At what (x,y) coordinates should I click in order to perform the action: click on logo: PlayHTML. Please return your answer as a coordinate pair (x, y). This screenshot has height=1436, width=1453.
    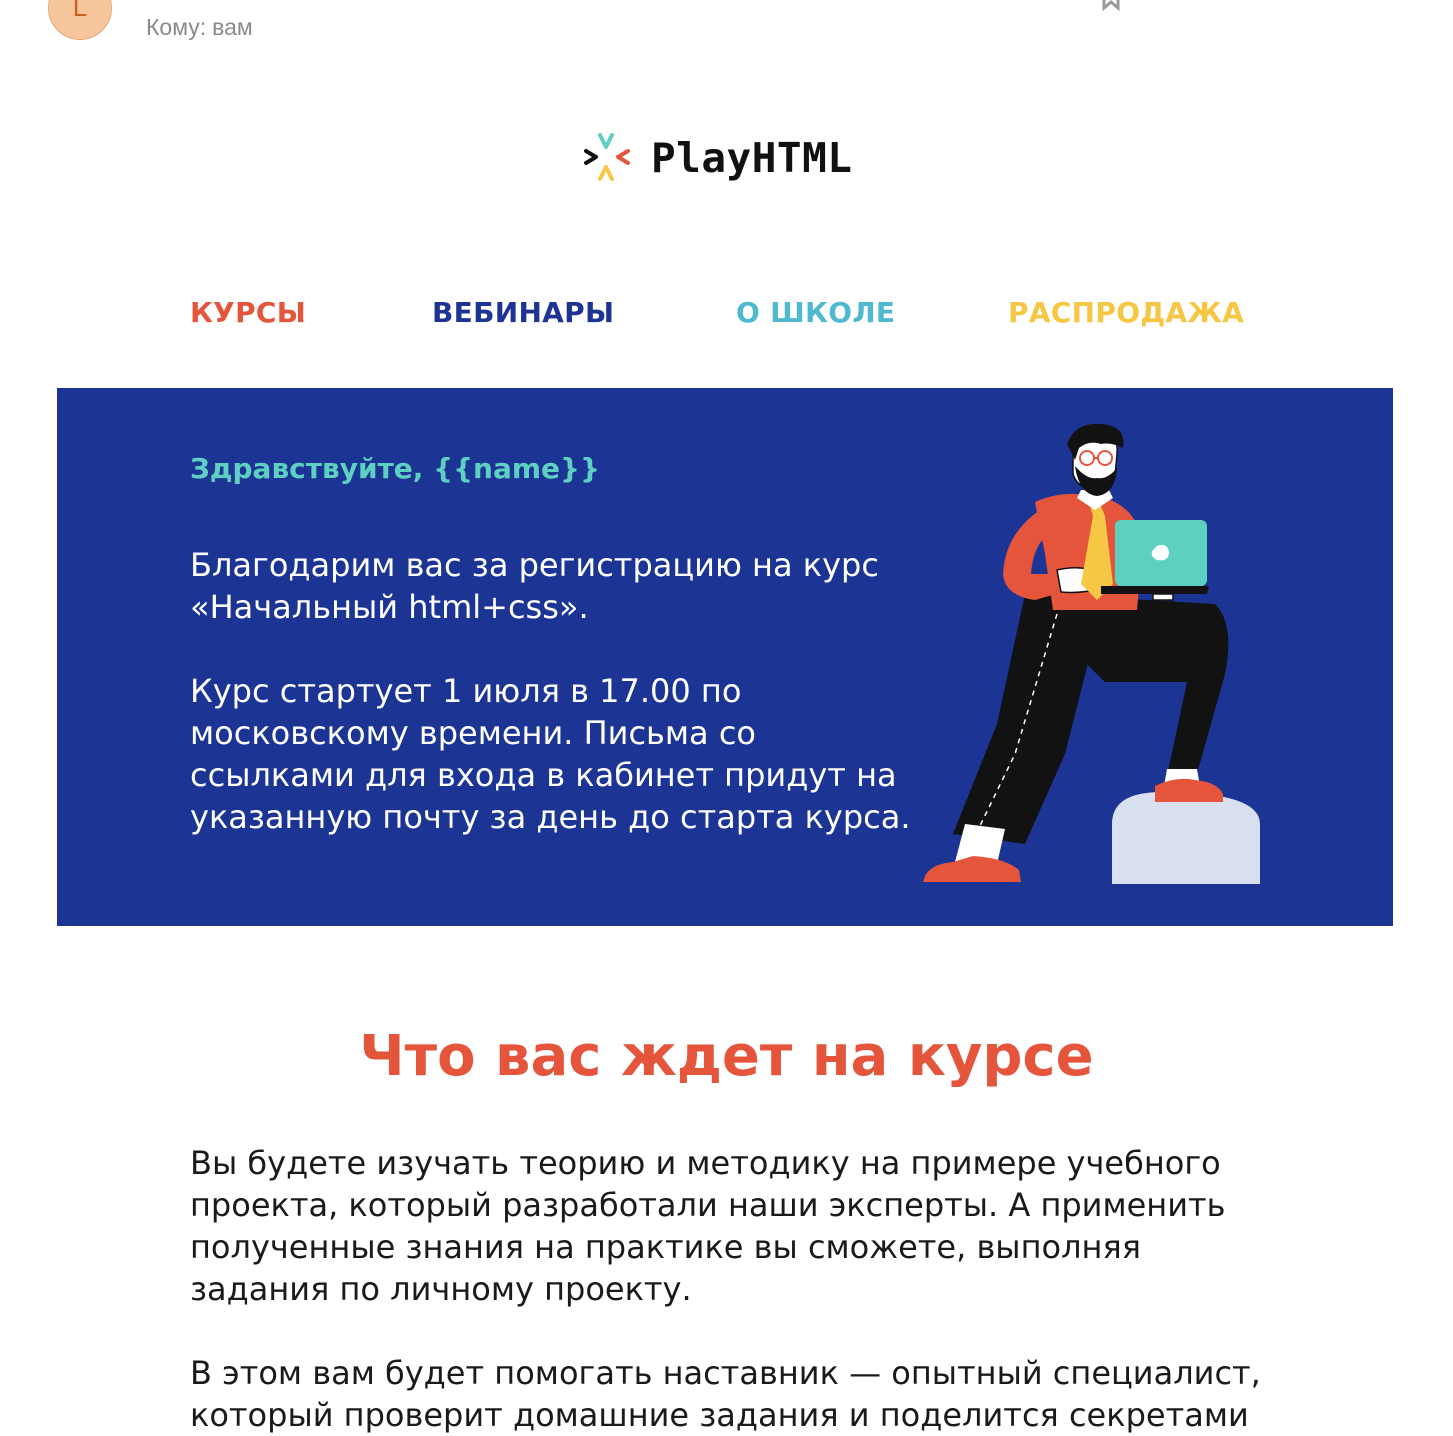
    Looking at the image, I should click on (717, 158).